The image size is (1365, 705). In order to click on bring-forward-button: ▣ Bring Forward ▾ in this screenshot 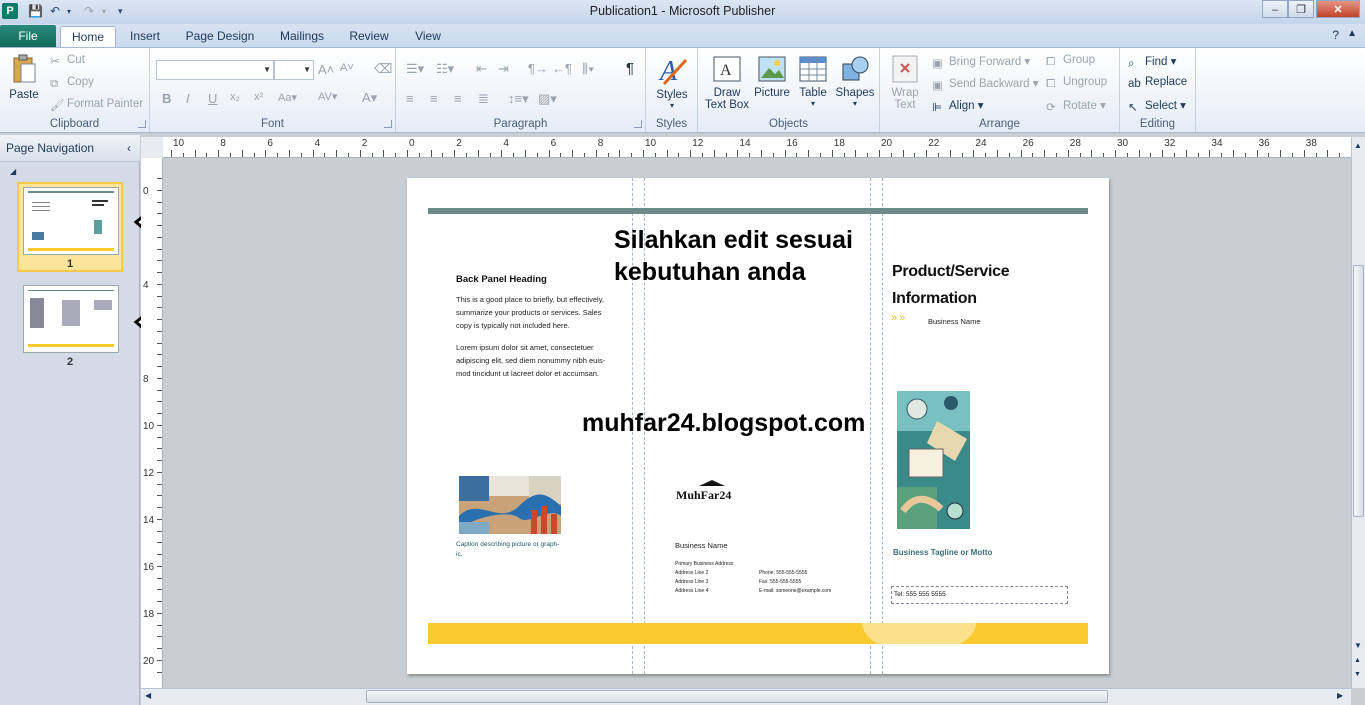, I will do `click(981, 62)`.